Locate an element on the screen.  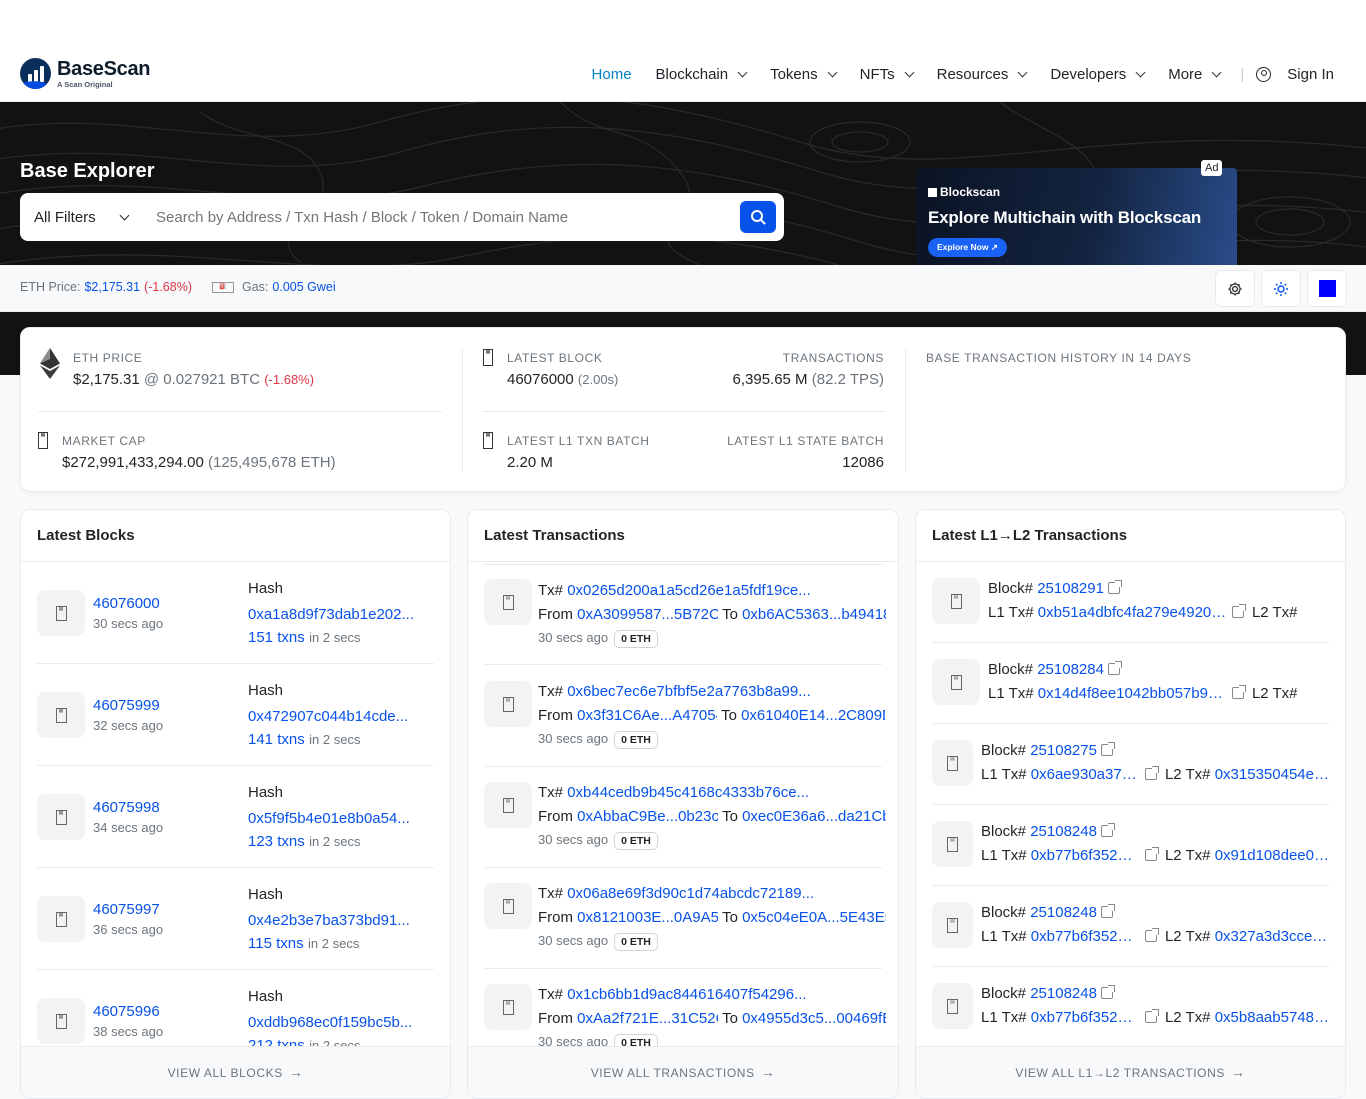
ethereum-icon is located at coordinates (50, 363).